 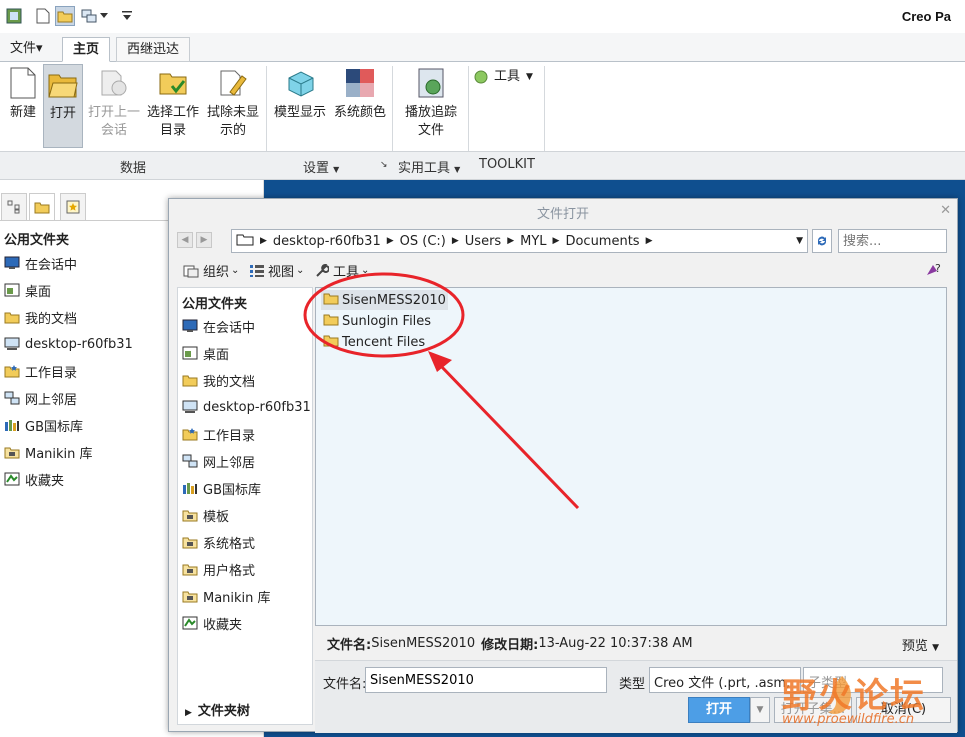 I want to click on group-util-dropdown: 实用工具 ▼, so click(x=429, y=166).